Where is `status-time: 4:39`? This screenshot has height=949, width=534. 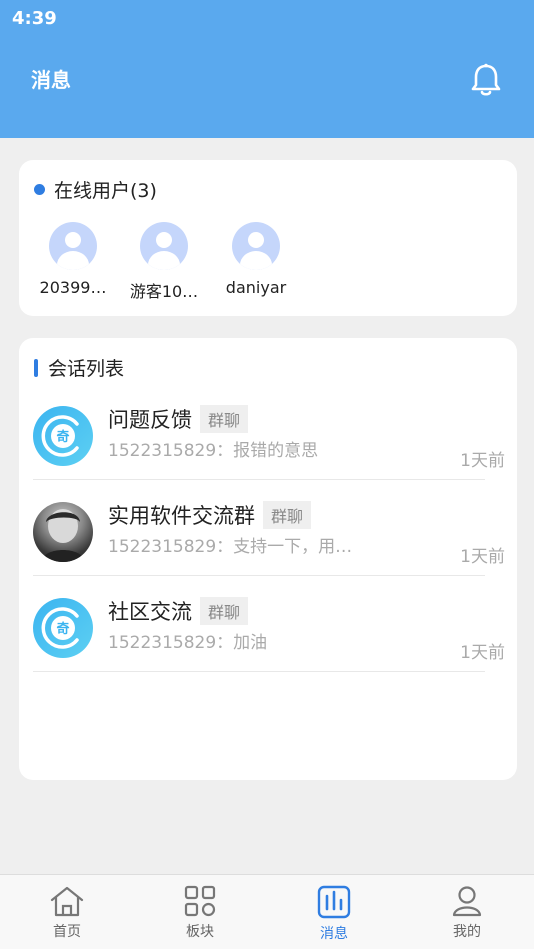
status-time: 4:39 is located at coordinates (34, 18).